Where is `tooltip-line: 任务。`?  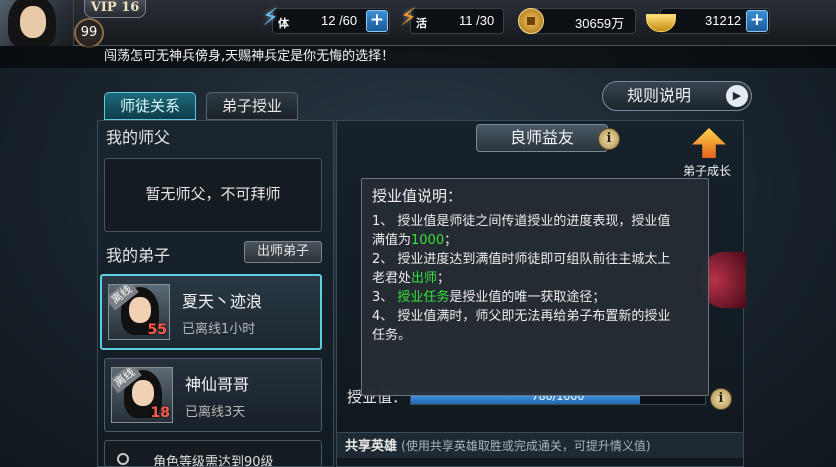 tooltip-line: 任务。 is located at coordinates (392, 335).